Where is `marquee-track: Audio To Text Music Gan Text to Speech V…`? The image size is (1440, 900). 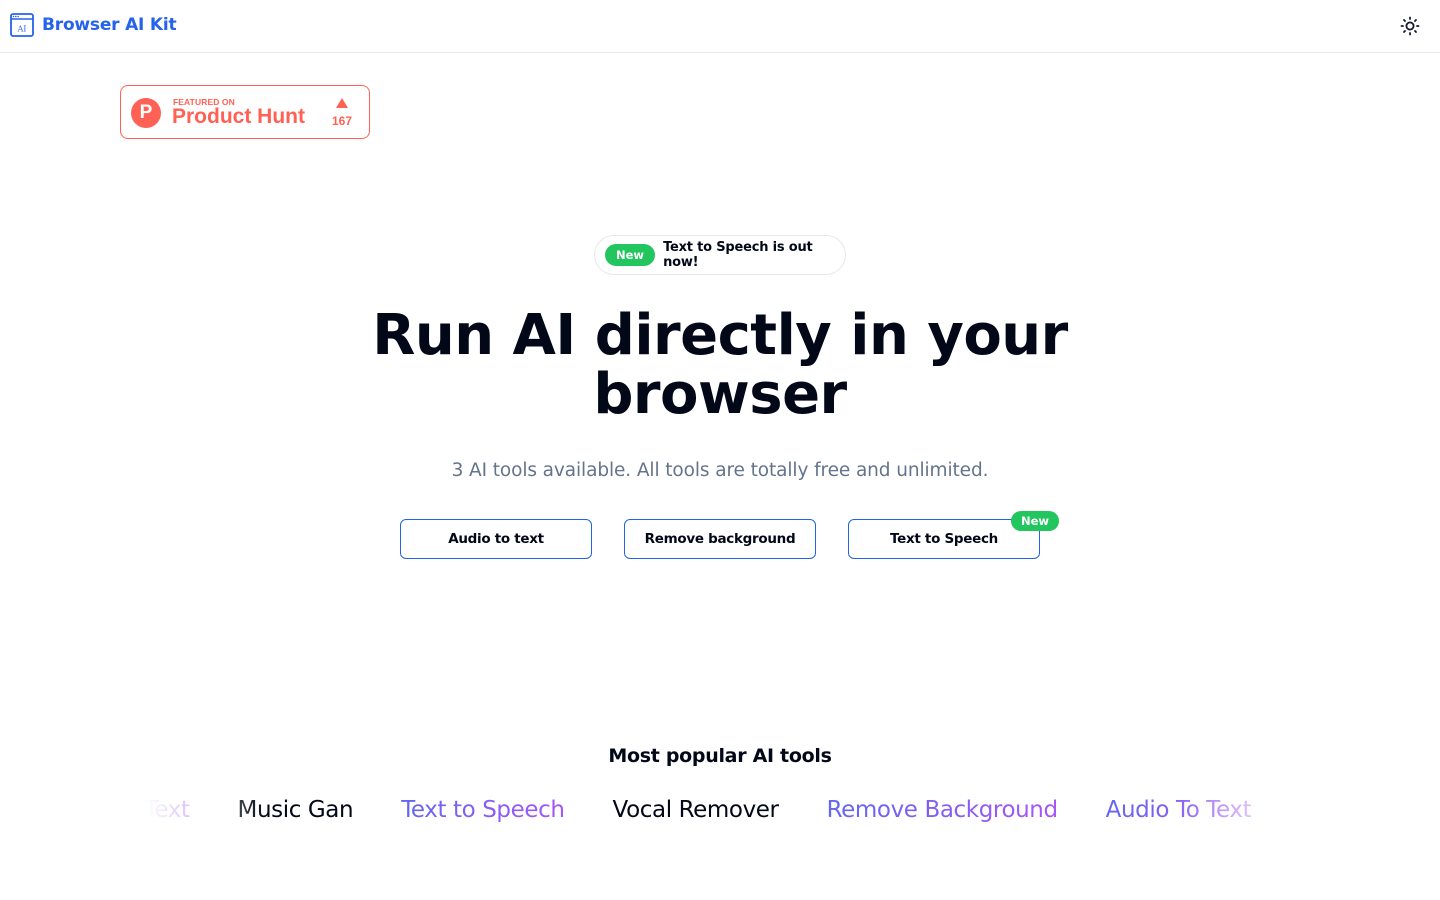
marquee-track: Audio To Text Music Gan Text to Speech V… is located at coordinates (699, 810).